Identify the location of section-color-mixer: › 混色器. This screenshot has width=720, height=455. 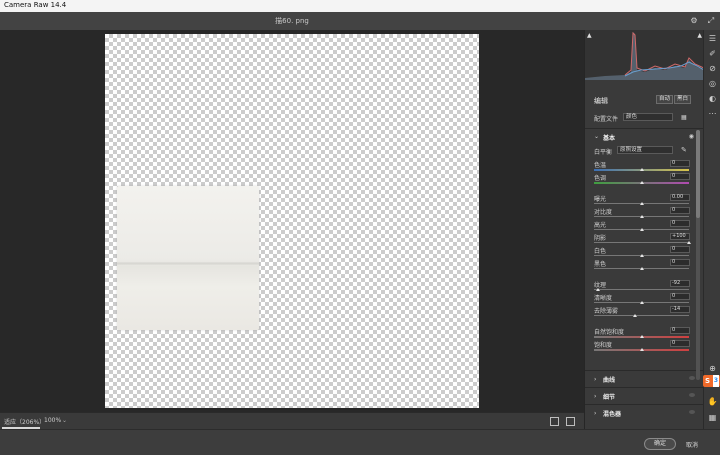
(644, 412).